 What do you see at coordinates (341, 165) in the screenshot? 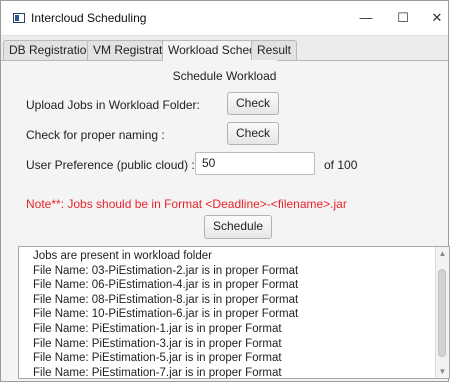
I see `user-preference-suffix: of 100` at bounding box center [341, 165].